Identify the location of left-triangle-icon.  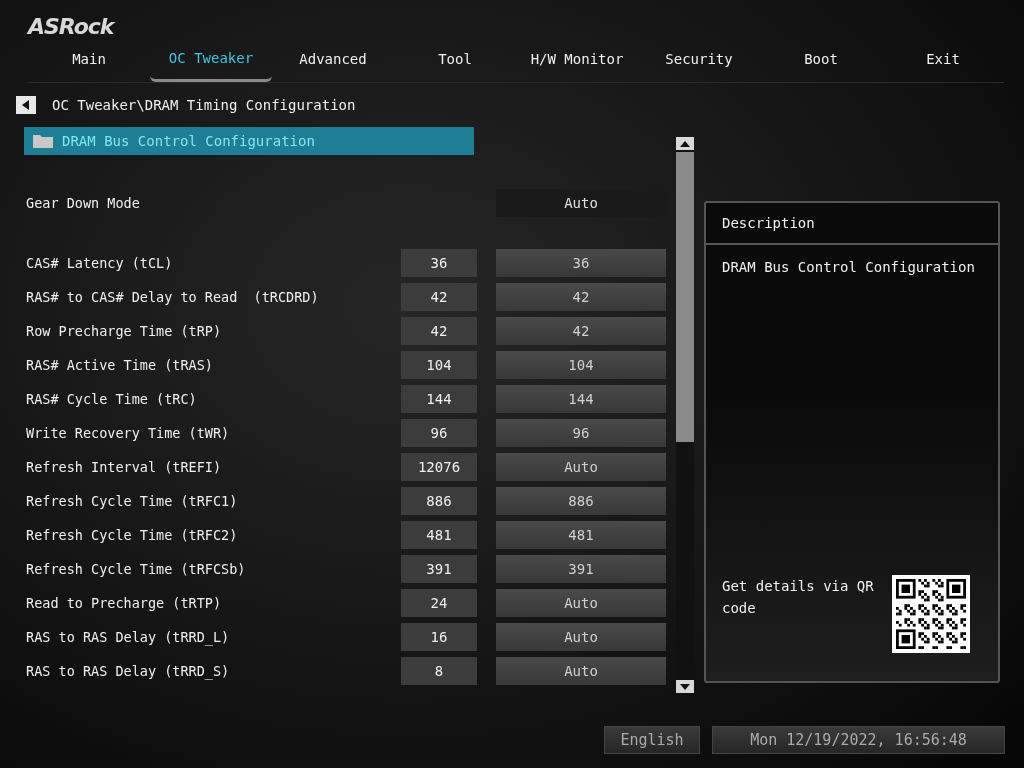
(26, 105).